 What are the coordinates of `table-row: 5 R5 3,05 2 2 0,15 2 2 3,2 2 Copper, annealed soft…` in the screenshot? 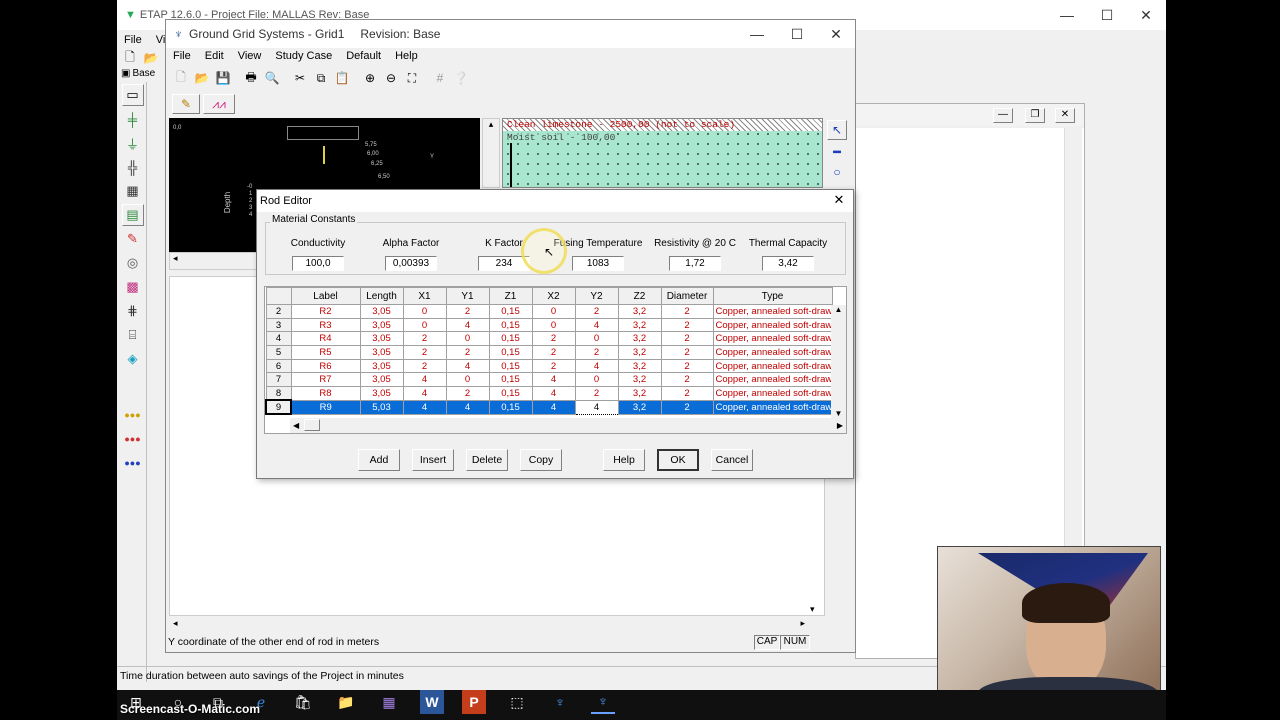 It's located at (549, 352).